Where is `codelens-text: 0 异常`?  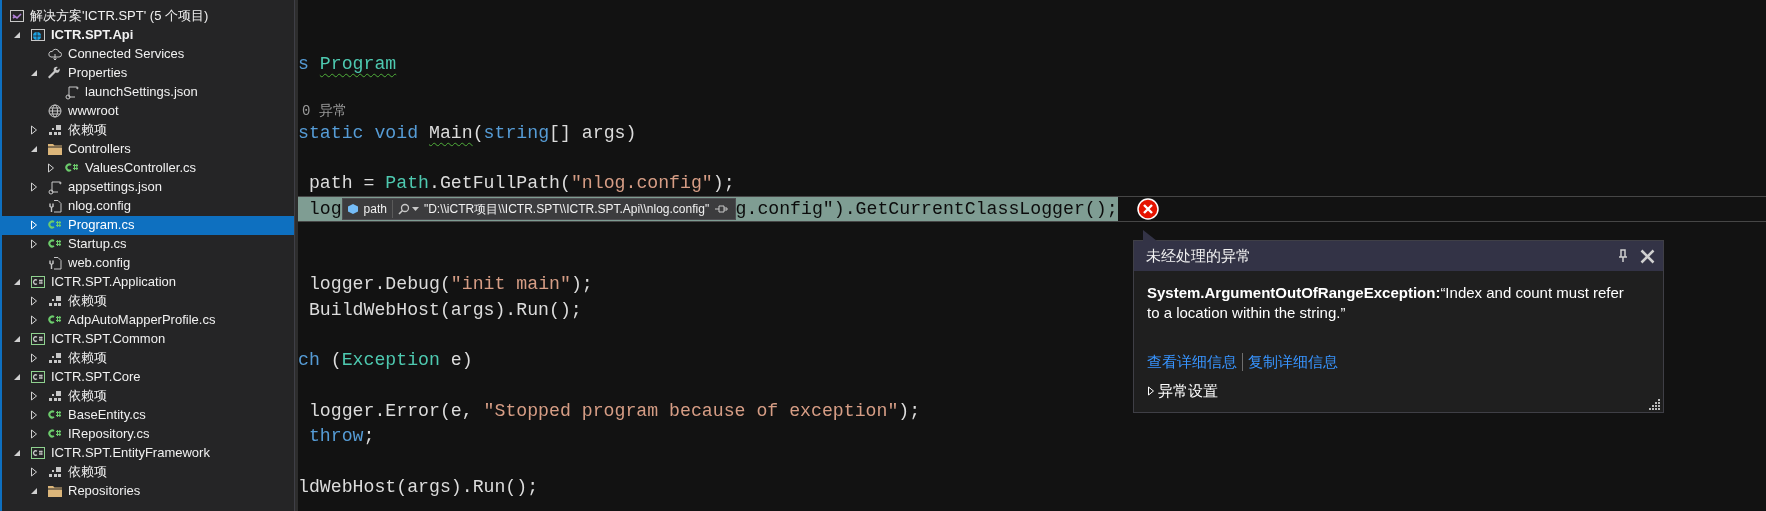 codelens-text: 0 异常 is located at coordinates (322, 112).